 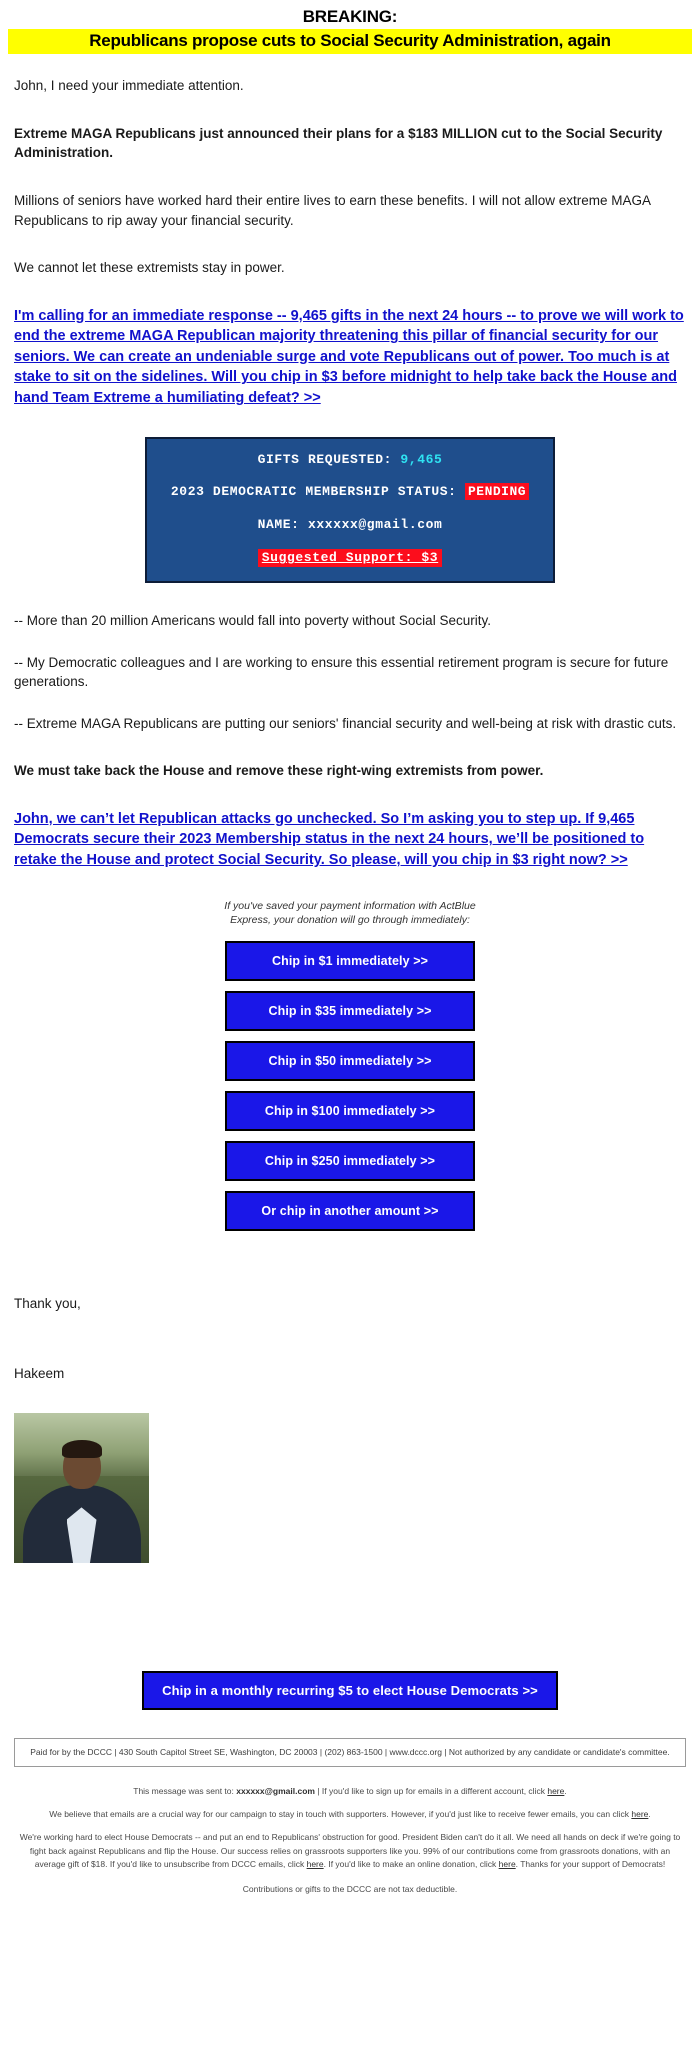 What do you see at coordinates (350, 16) in the screenshot?
I see `breaking-label: BREAKING:` at bounding box center [350, 16].